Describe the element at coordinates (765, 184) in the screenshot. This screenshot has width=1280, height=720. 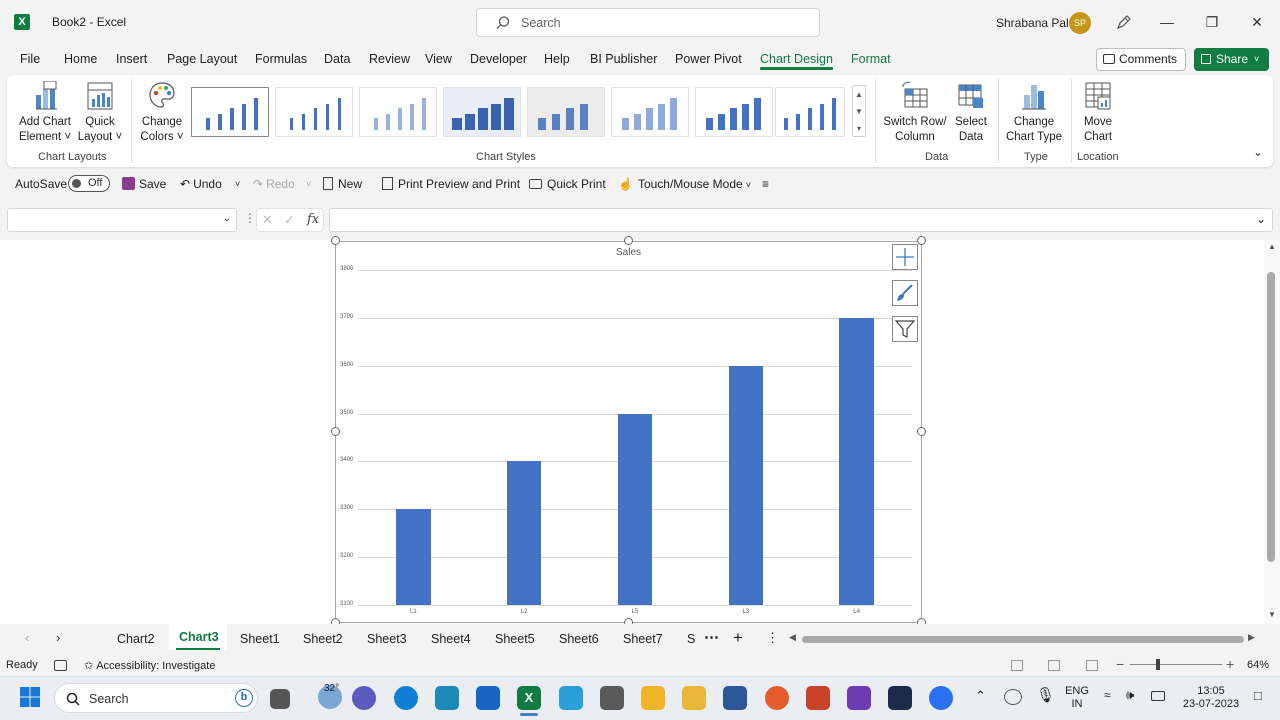
I see `customize-qat-icon: ≡` at that location.